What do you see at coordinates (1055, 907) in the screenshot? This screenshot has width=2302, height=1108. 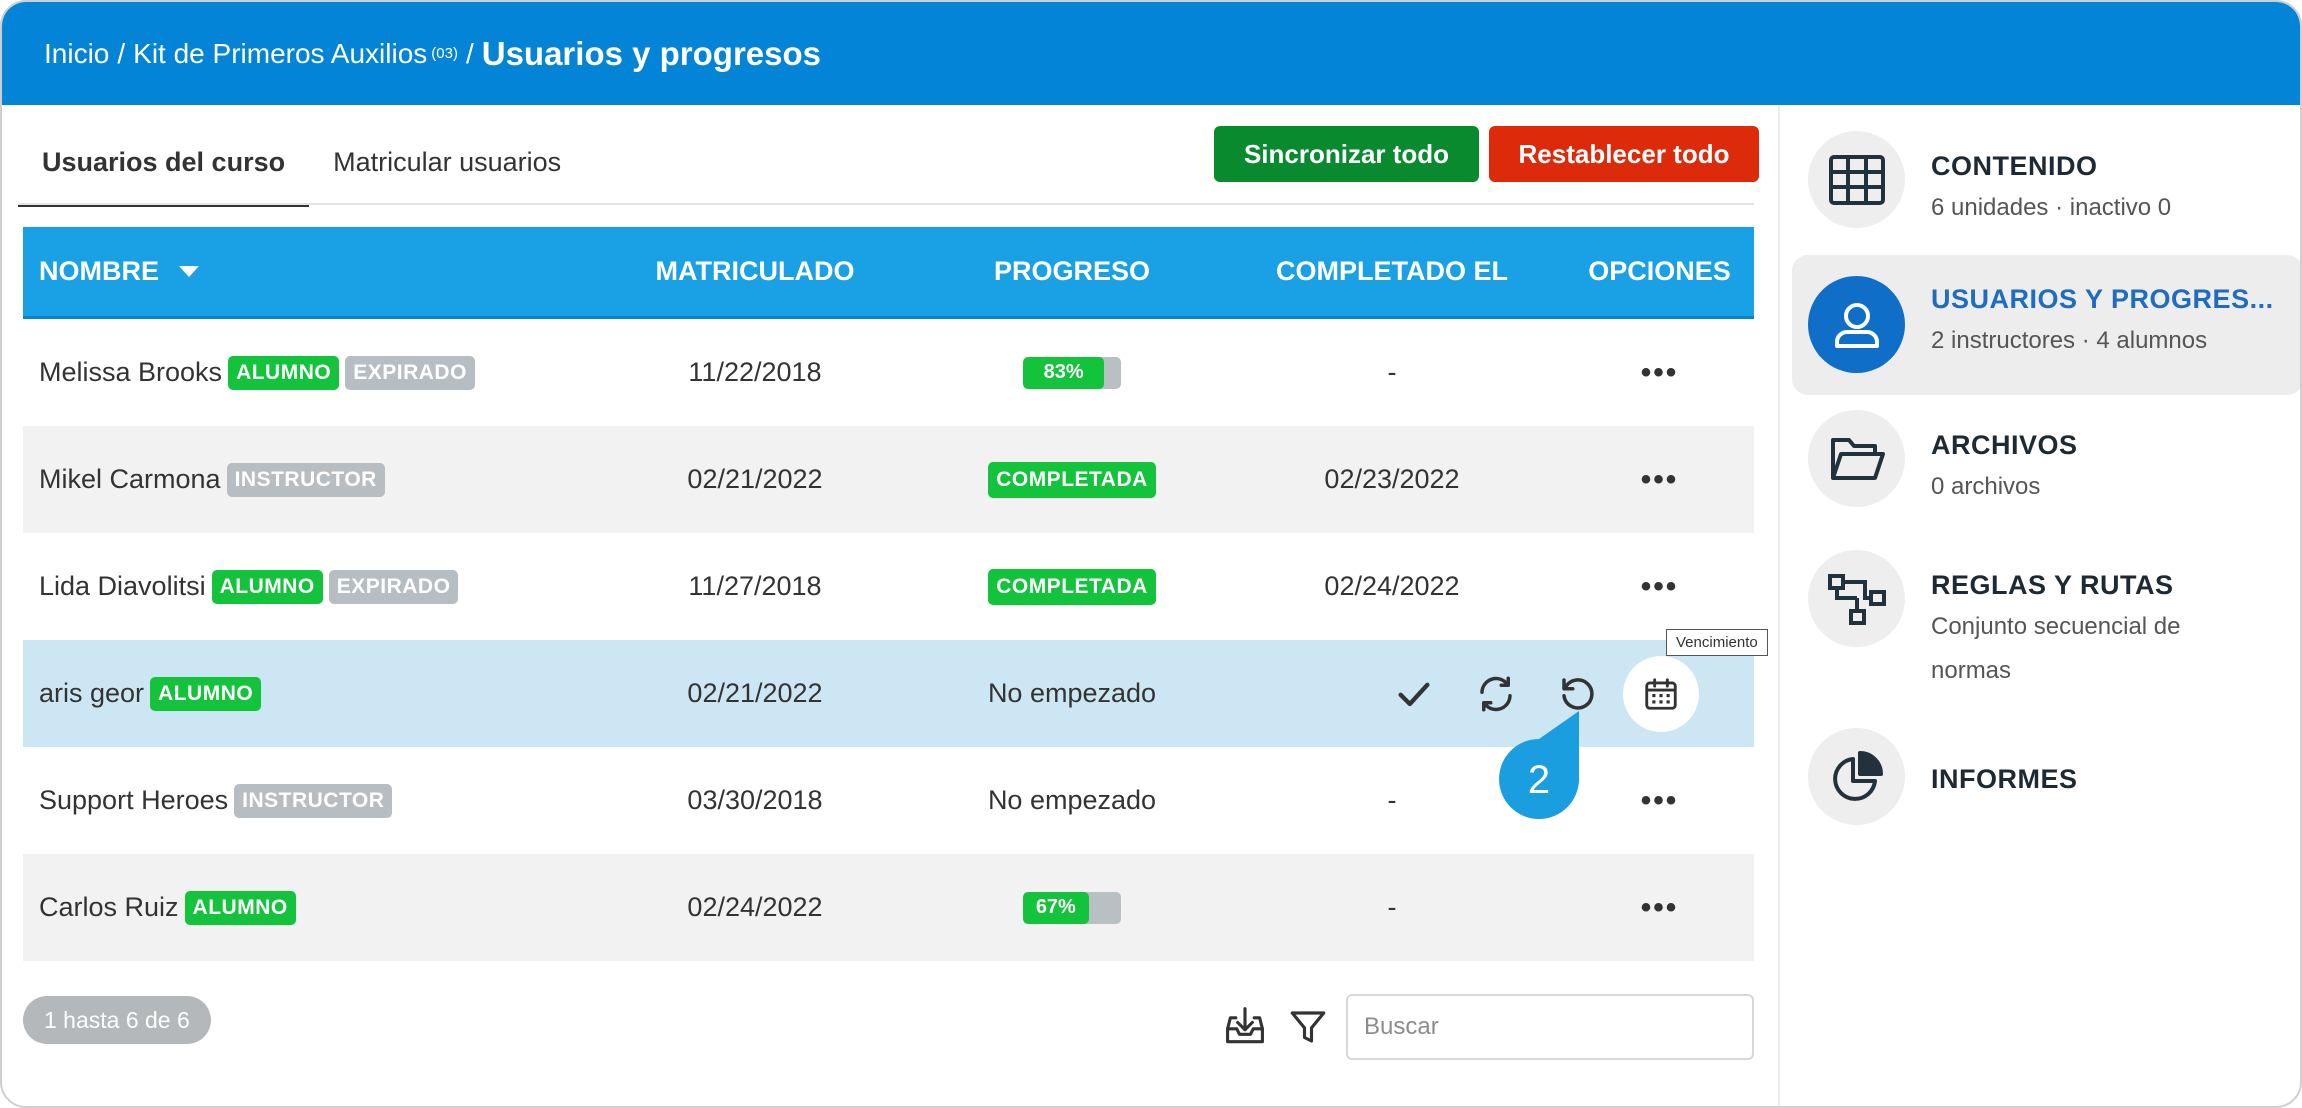 I see `progress-label: 67%` at bounding box center [1055, 907].